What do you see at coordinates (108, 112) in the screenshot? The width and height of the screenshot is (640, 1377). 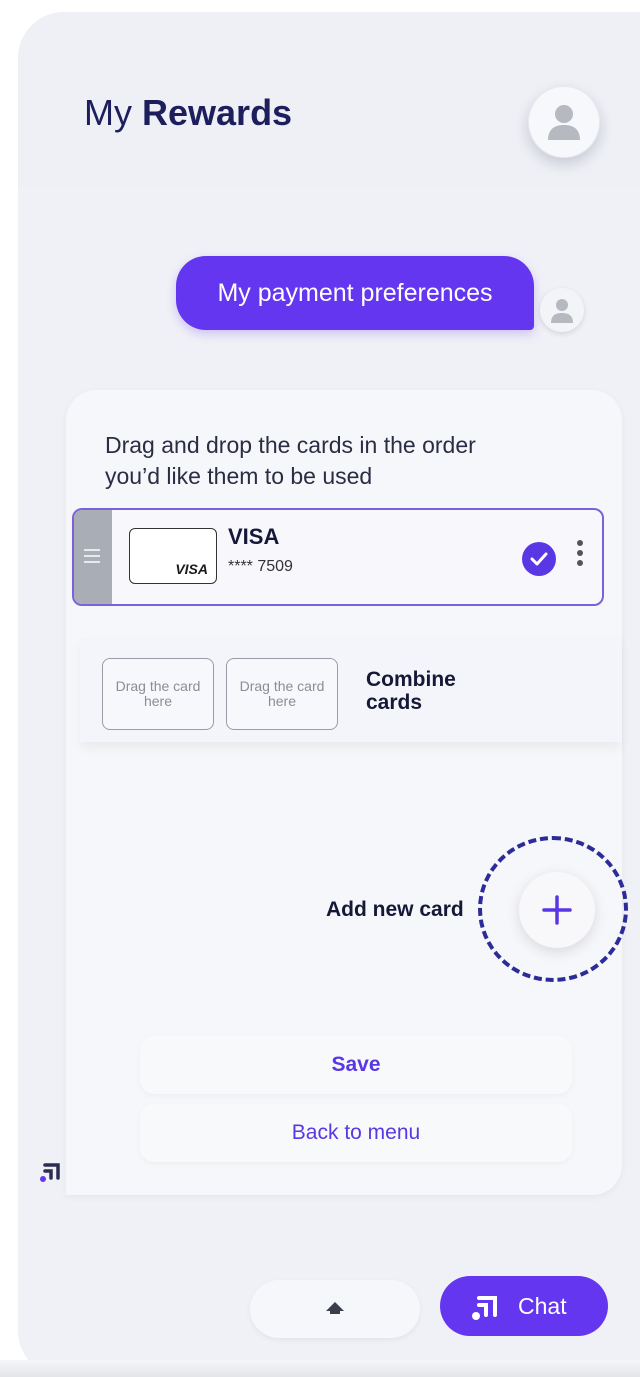 I see `title-prefix: My` at bounding box center [108, 112].